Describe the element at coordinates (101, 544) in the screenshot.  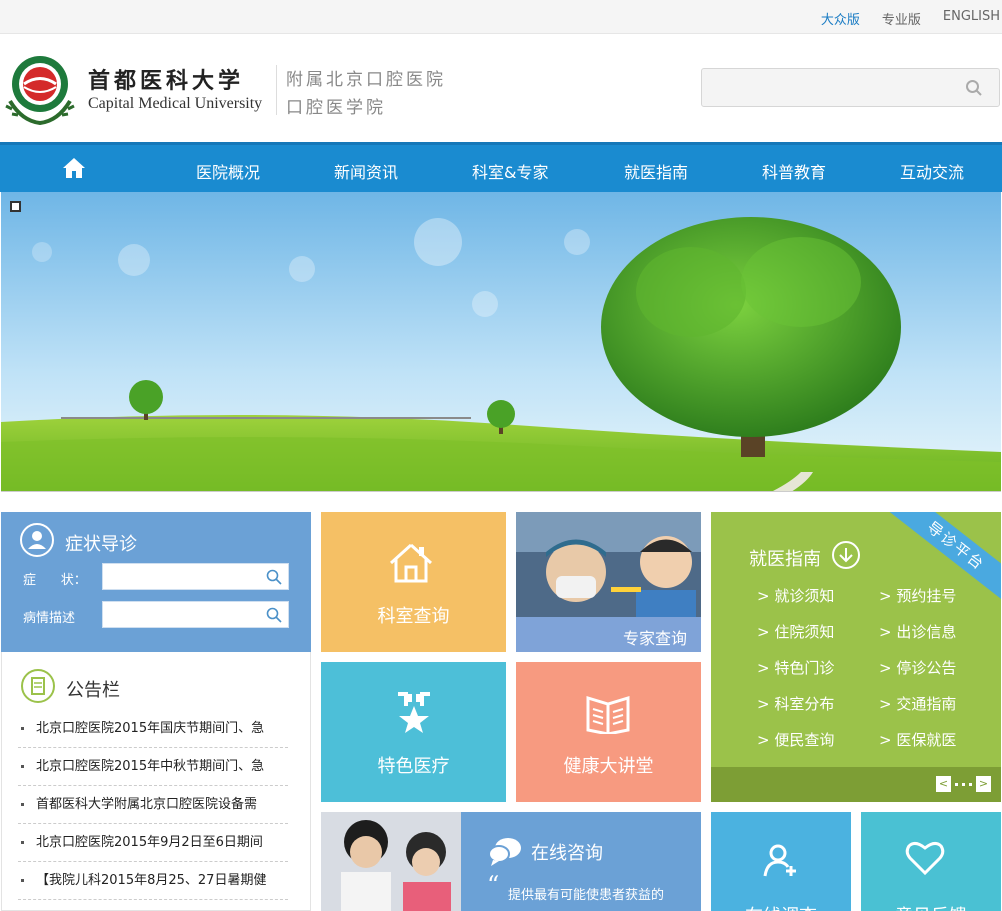
I see `symptom-guide-title: 症状导诊` at that location.